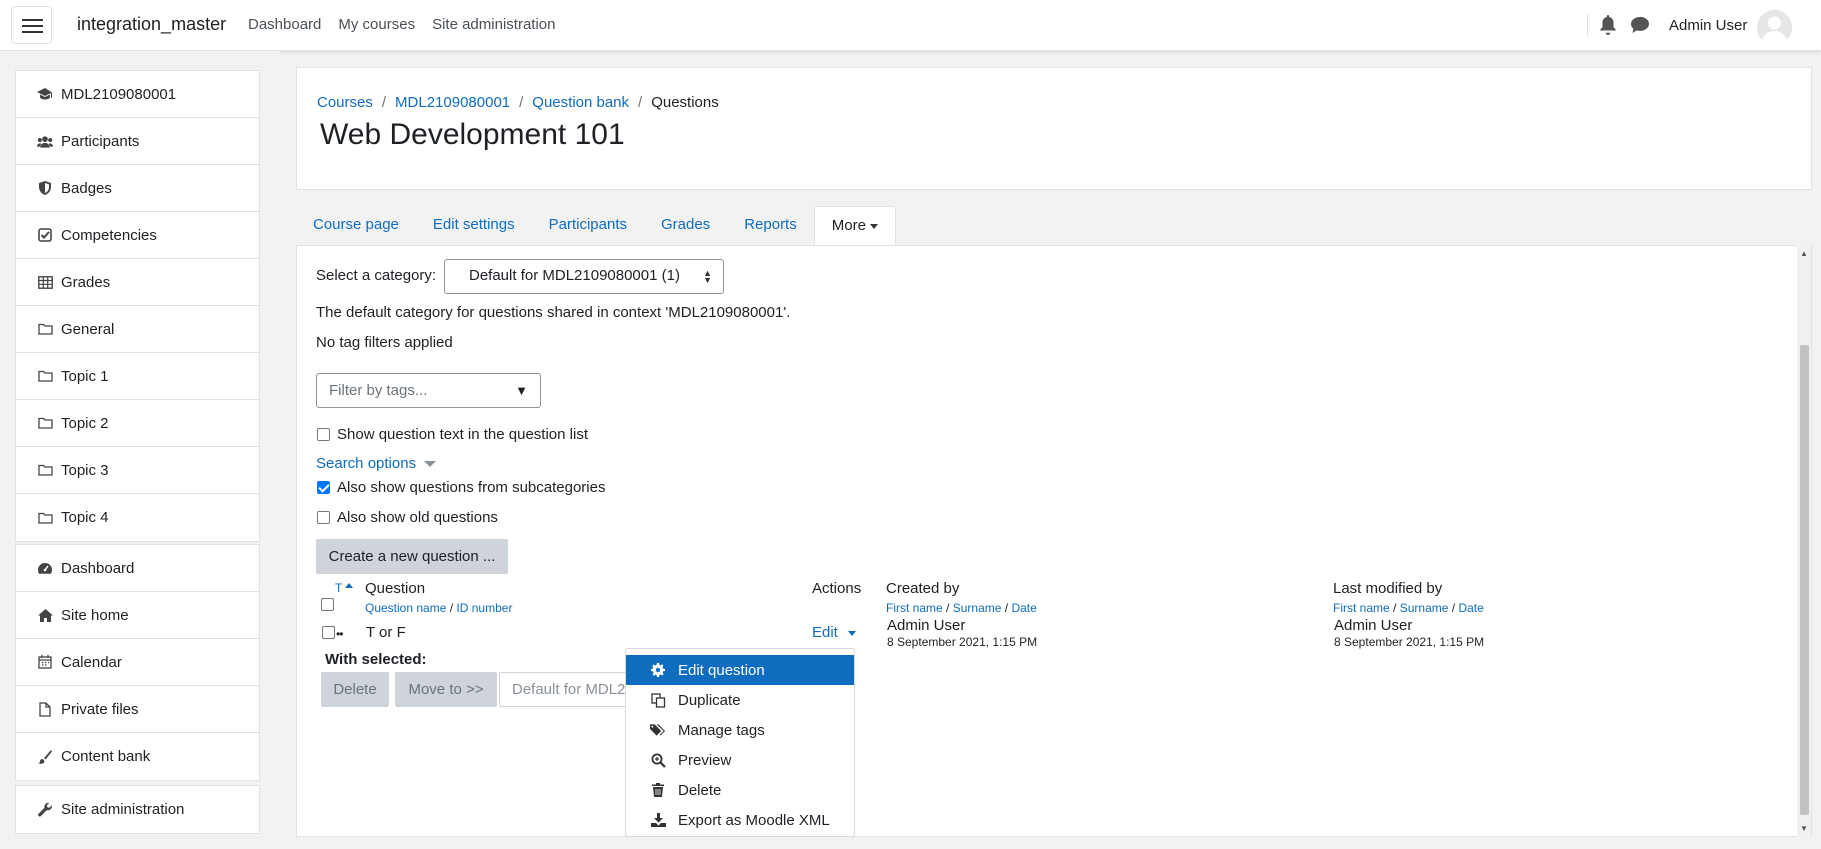  I want to click on menu-item-preview: Preview, so click(740, 760).